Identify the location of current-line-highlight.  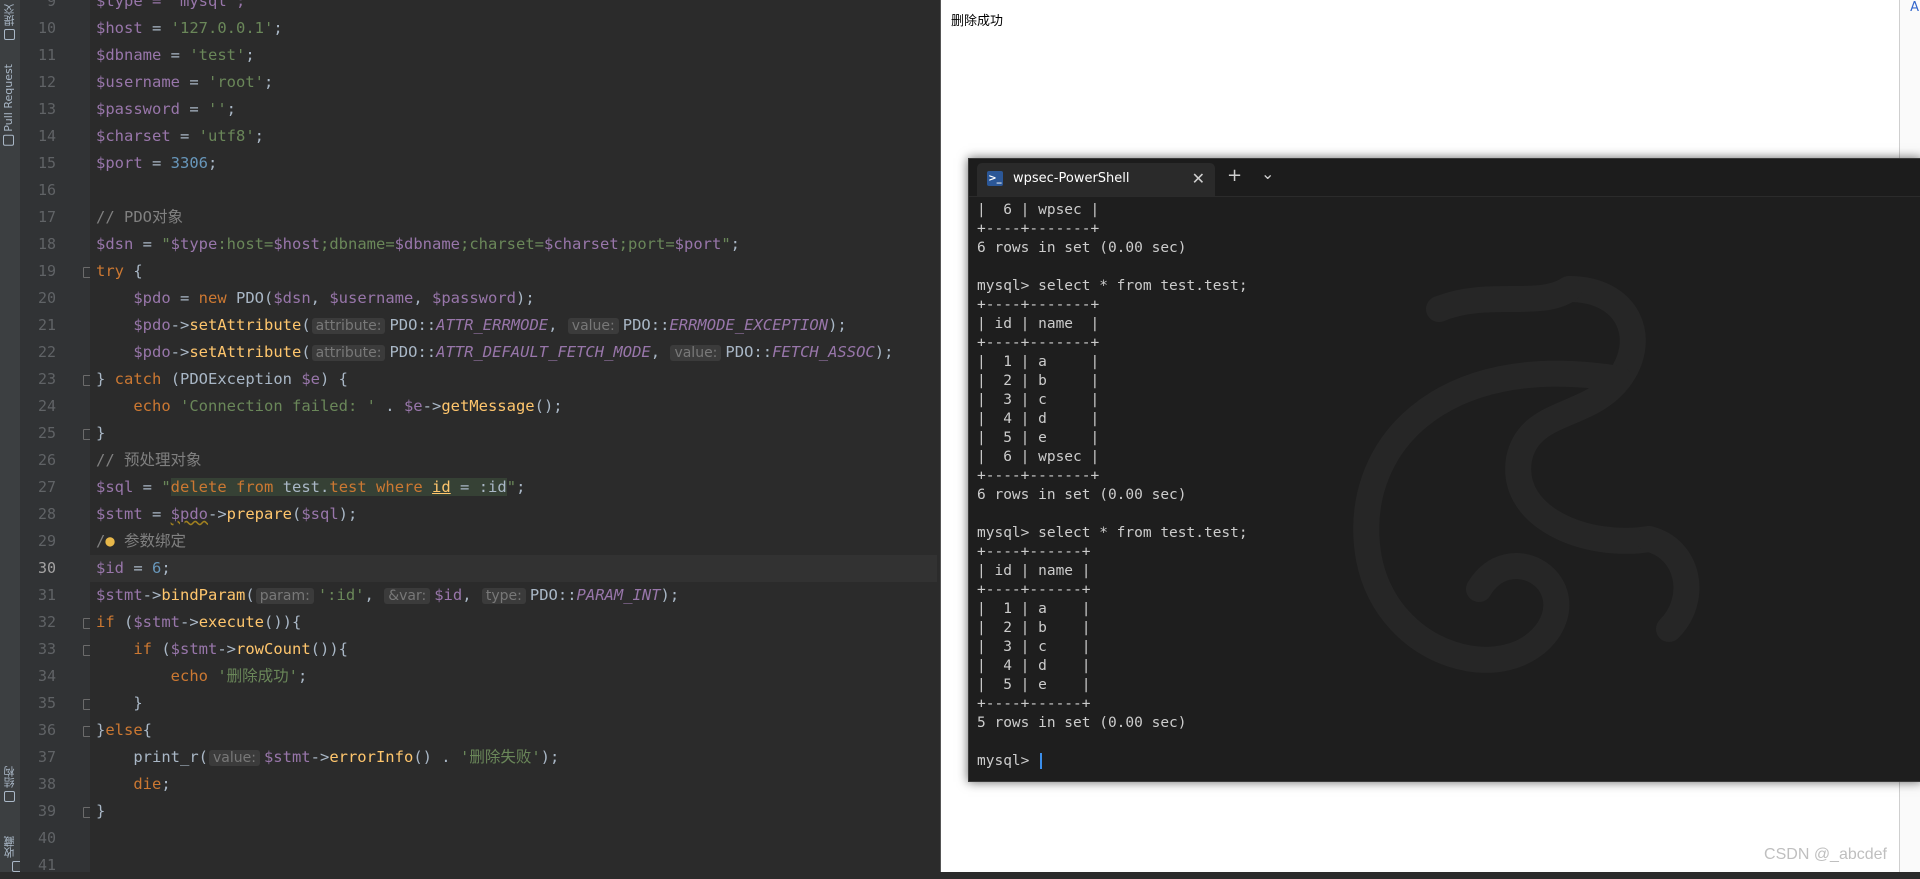
(513, 568).